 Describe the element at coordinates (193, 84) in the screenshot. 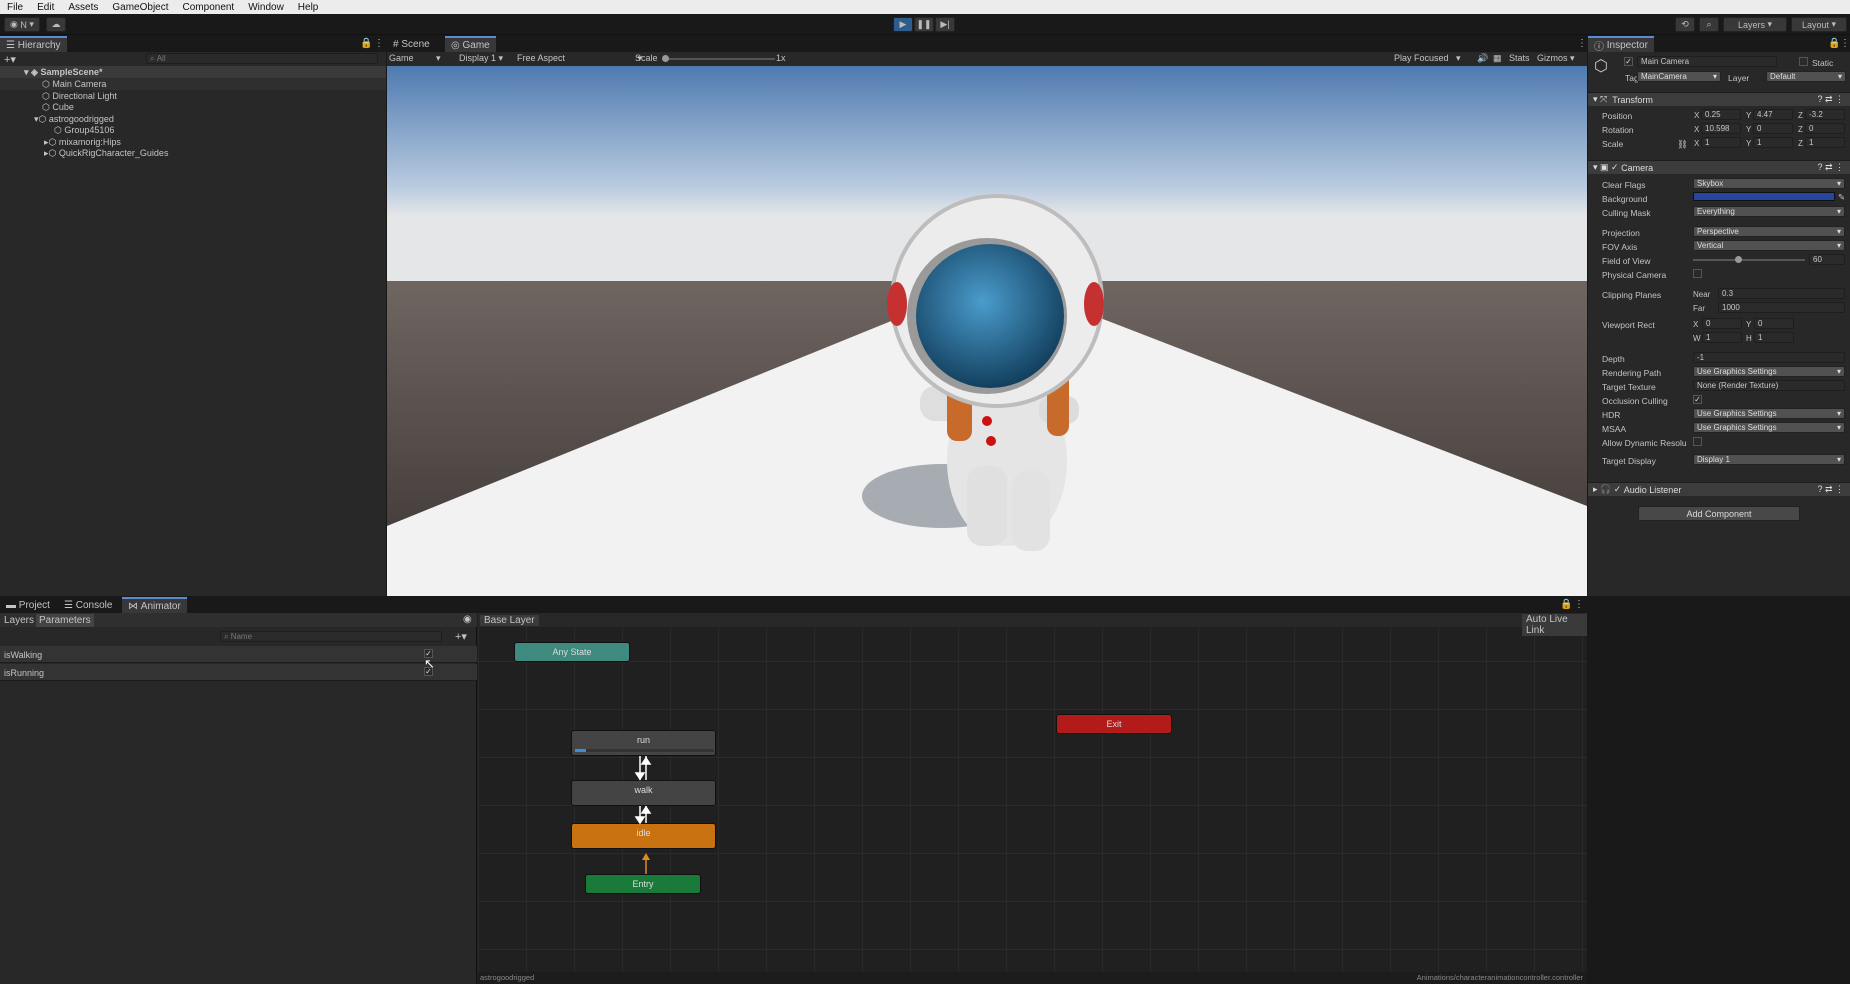

I see `hierarchy-item-main-camera: ⬡ Main Camera` at that location.